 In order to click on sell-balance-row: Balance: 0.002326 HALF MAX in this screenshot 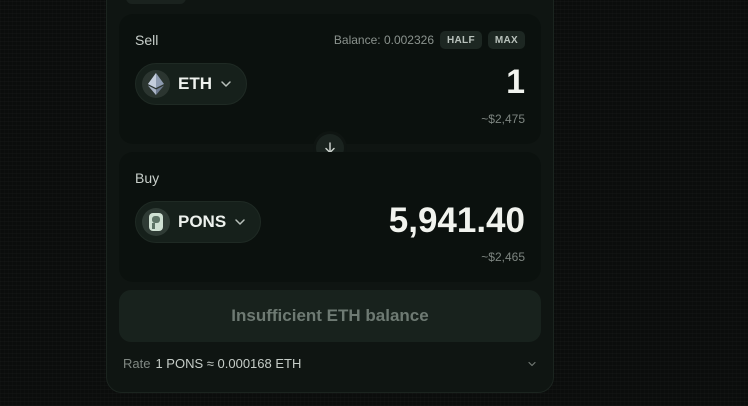, I will do `click(429, 40)`.